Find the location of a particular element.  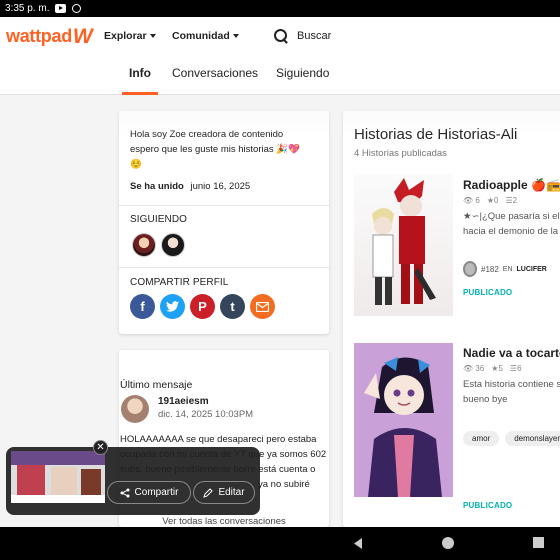

share-profile-label: COMPARTIR PERFIL is located at coordinates (179, 282).